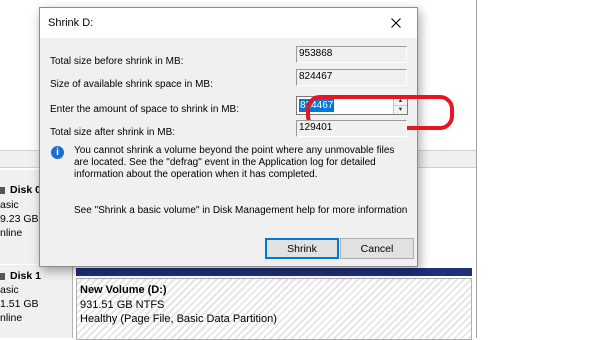 Image resolution: width=600 pixels, height=340 pixels. I want to click on total-before-label: Total size before shrink in MB:, so click(117, 61).